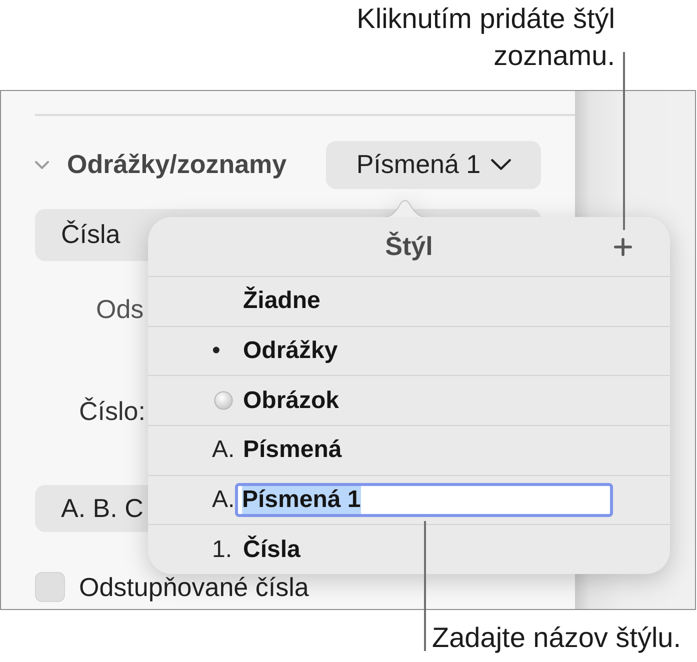 The image size is (697, 662). What do you see at coordinates (500, 164) in the screenshot?
I see `caret-icon` at bounding box center [500, 164].